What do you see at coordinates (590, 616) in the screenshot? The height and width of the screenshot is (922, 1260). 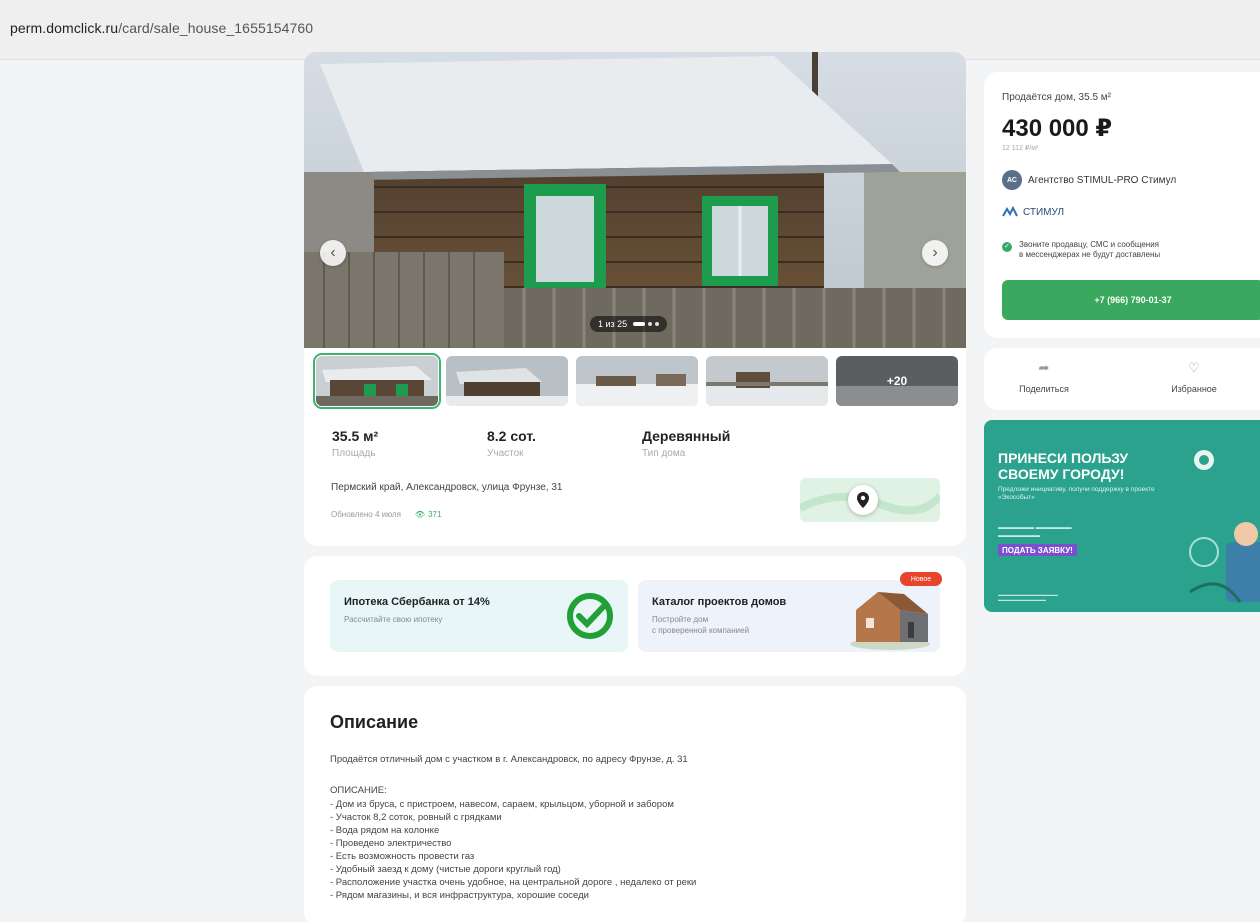 I see `sber-logo-icon` at bounding box center [590, 616].